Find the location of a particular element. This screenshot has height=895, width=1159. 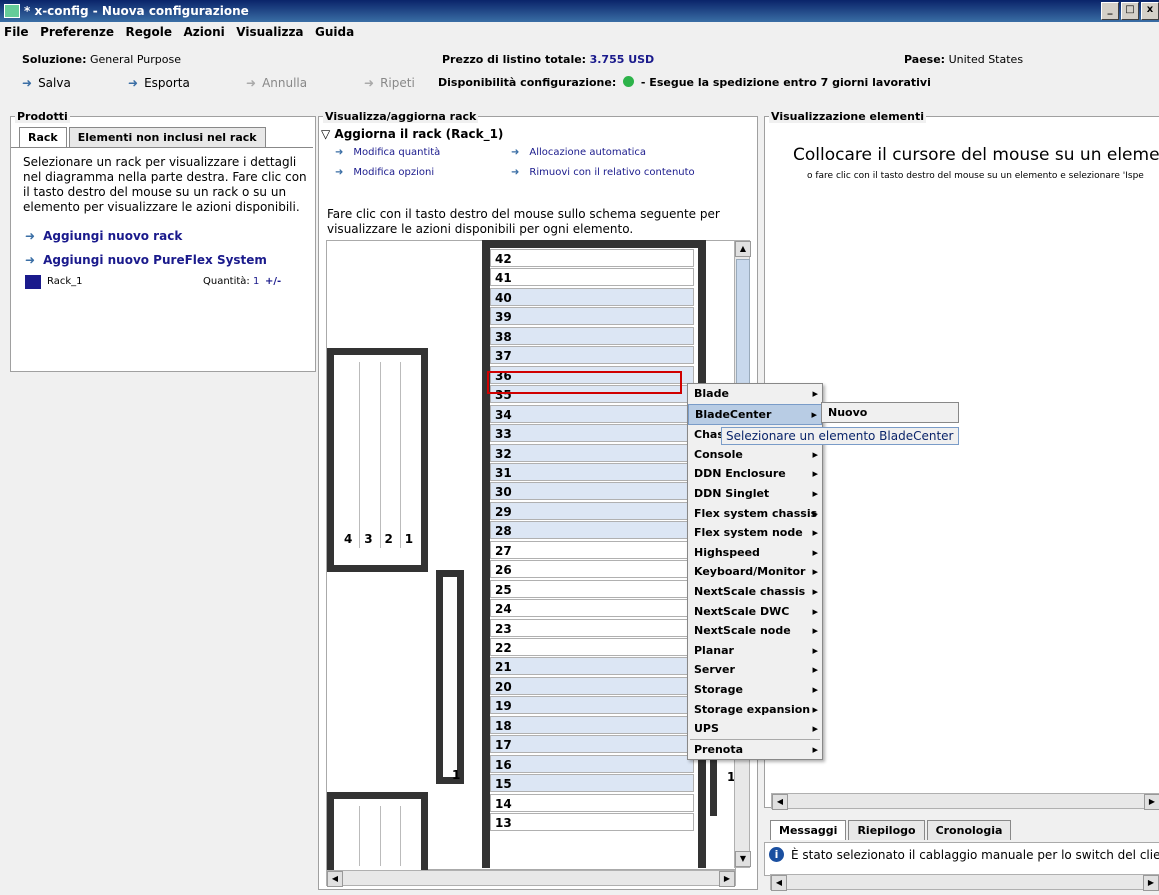

rack-unit-25: 25 is located at coordinates (592, 588).